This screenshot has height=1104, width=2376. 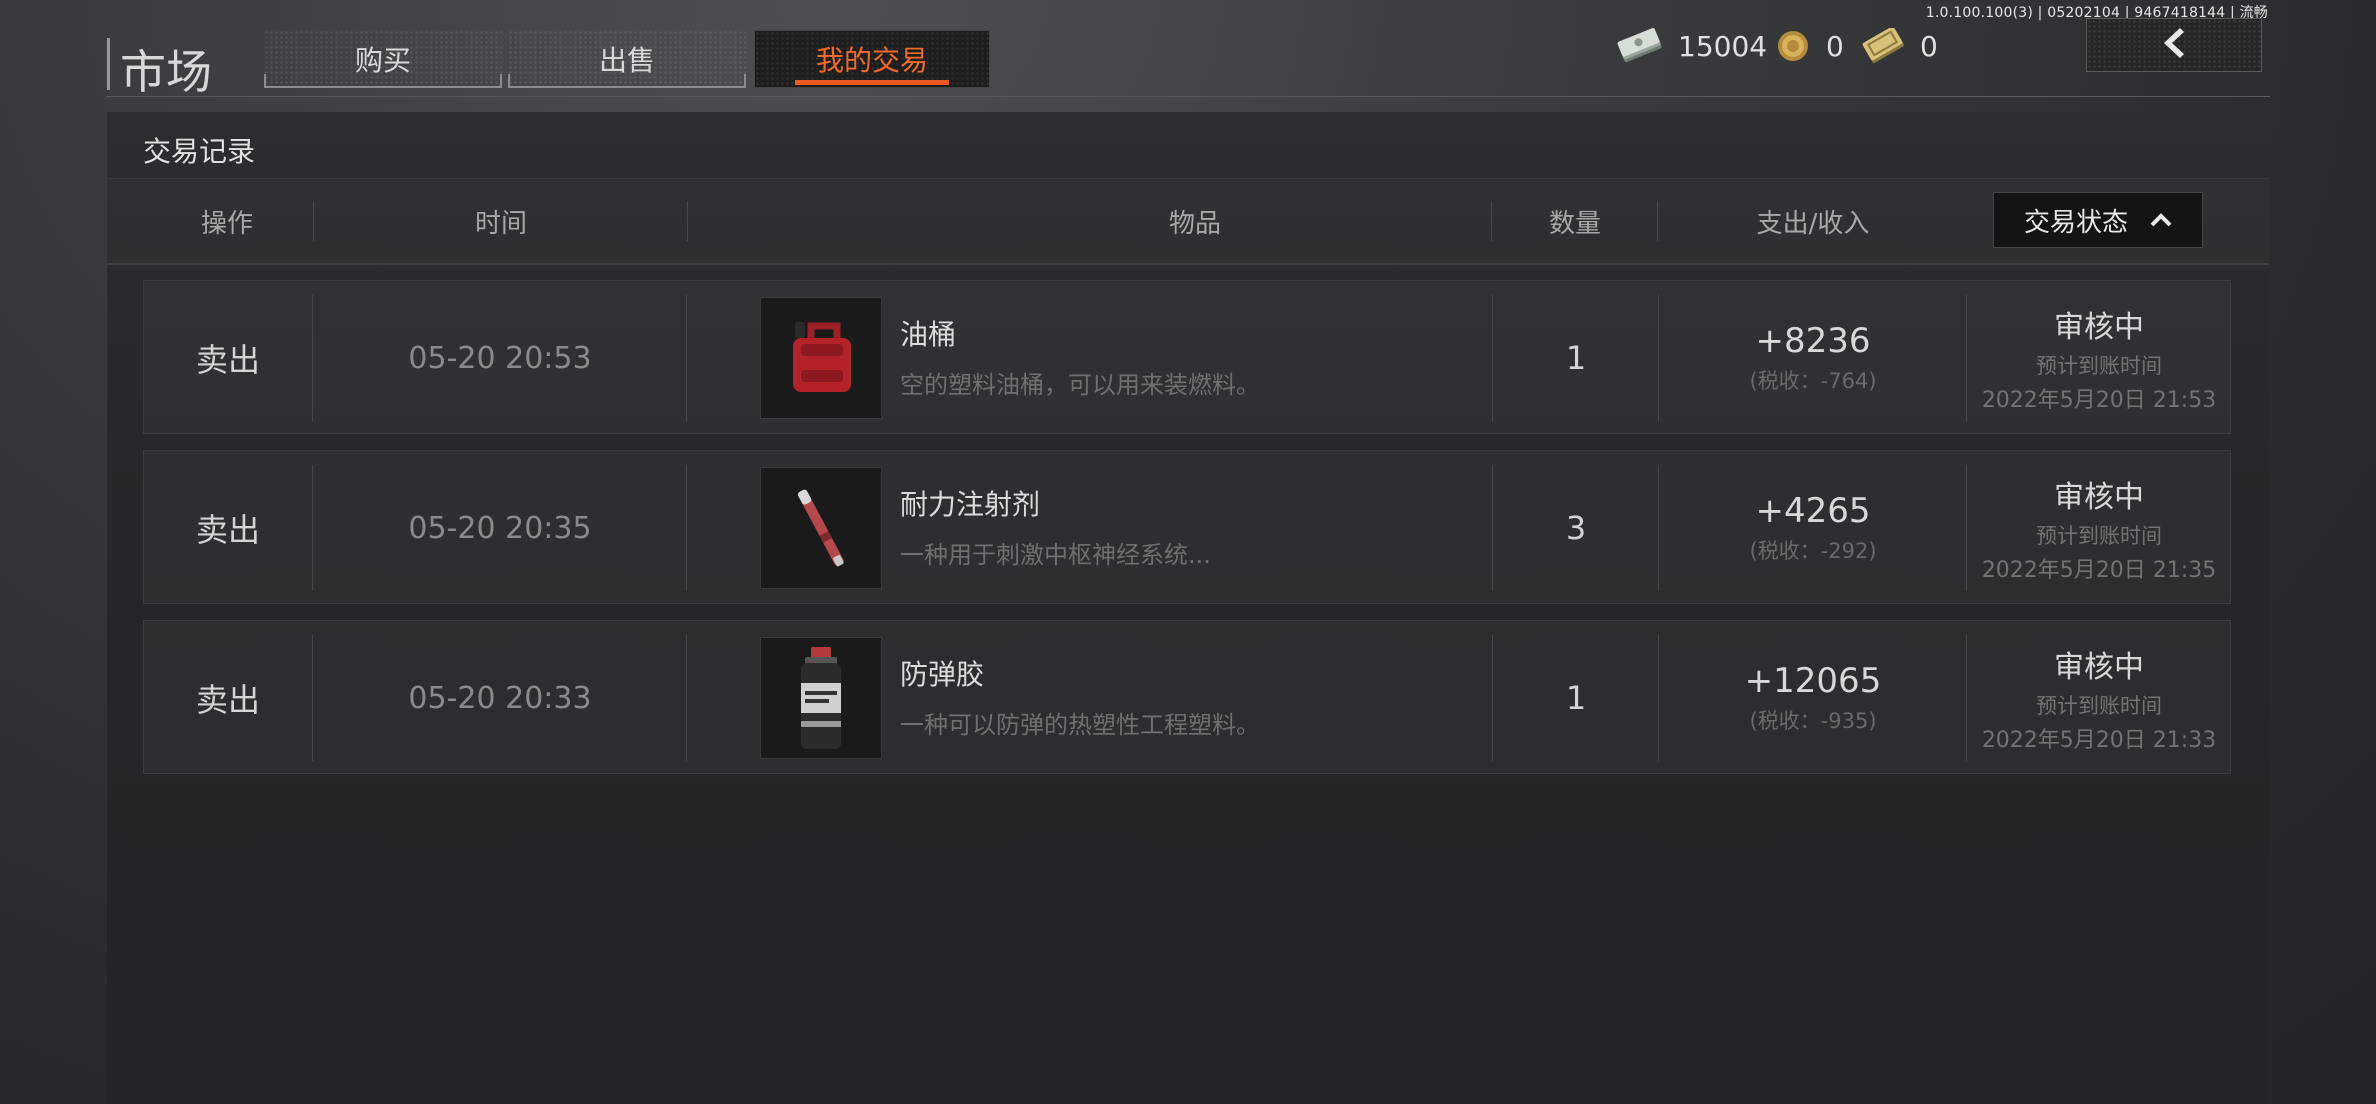 I want to click on back-button, so click(x=2174, y=45).